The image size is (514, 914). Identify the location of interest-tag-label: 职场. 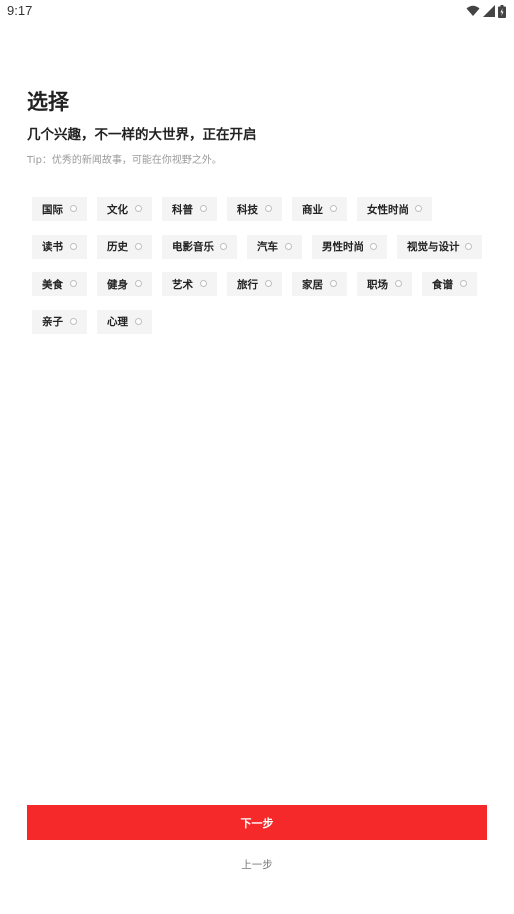
(377, 284).